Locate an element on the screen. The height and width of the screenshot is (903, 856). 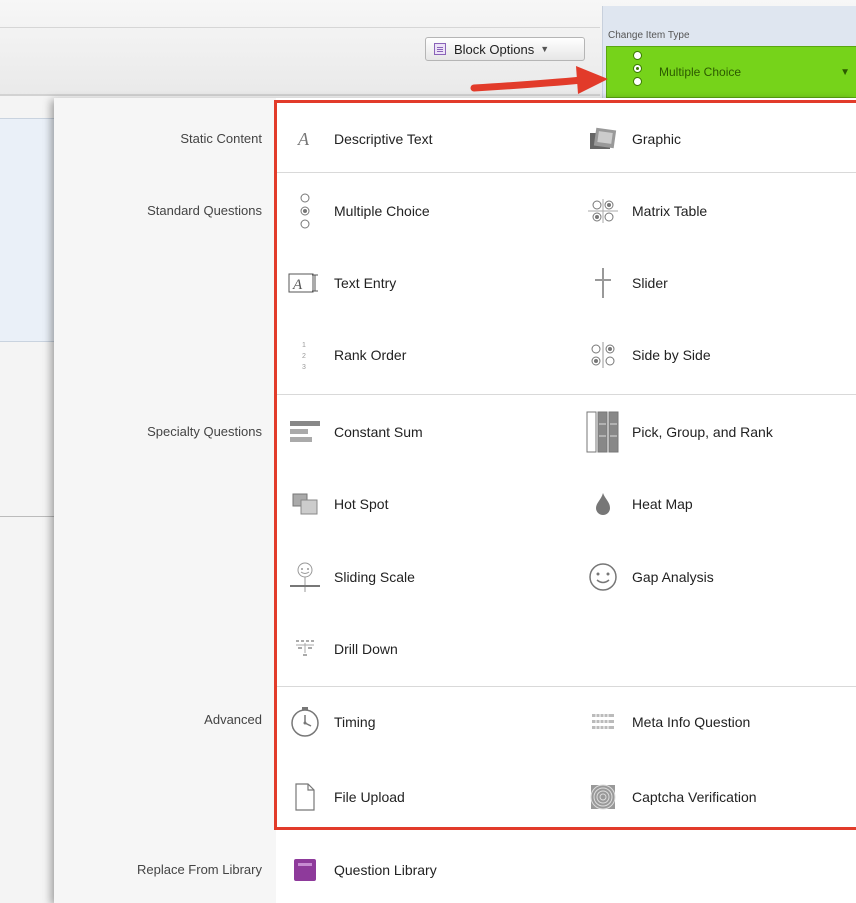
text-entry-icon: A is located at coordinates (305, 283).